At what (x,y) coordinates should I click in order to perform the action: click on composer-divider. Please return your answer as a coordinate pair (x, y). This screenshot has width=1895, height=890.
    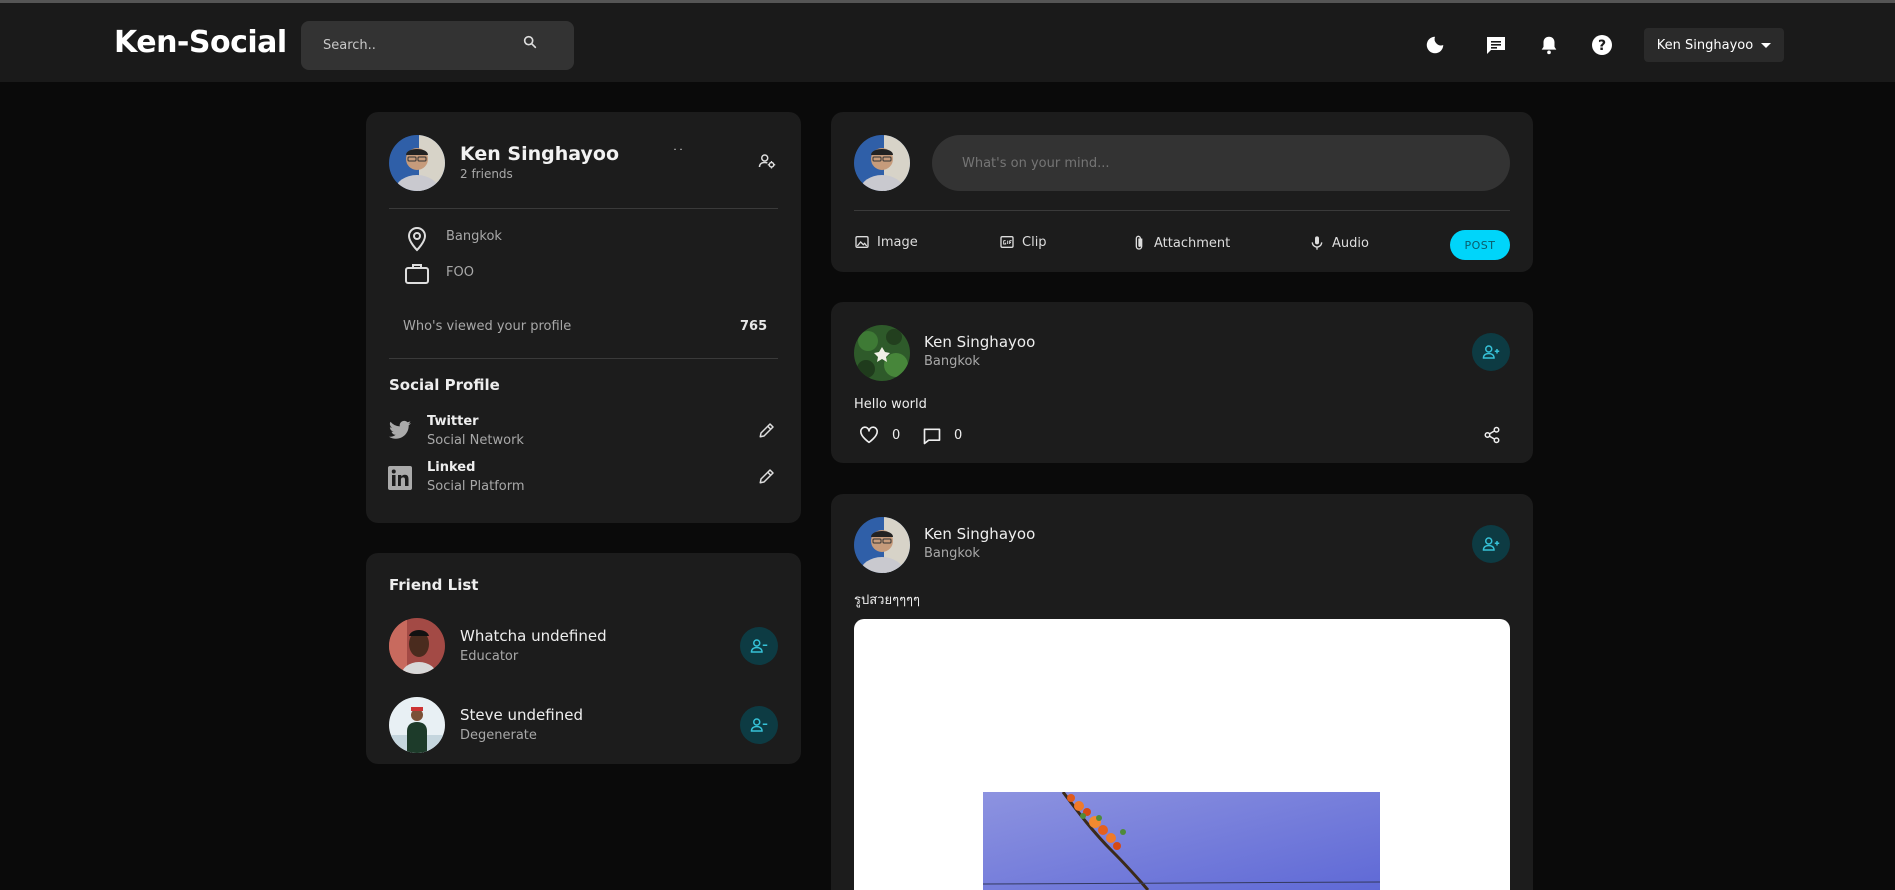
    Looking at the image, I should click on (1182, 210).